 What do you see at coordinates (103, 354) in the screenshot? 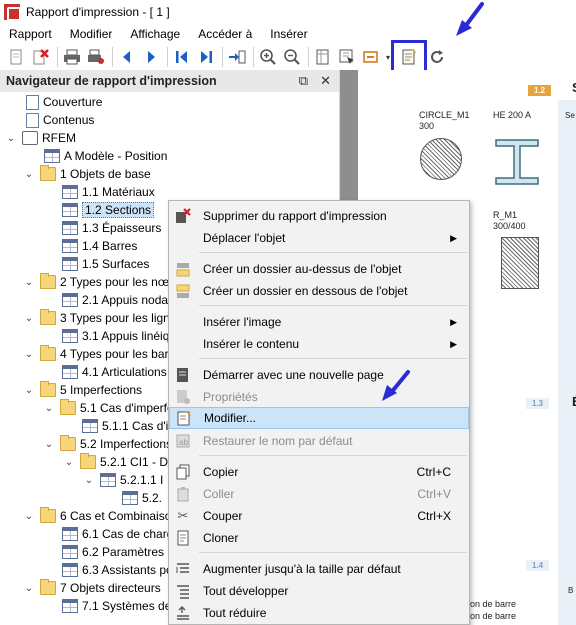
I see `tree-item-types-barres: ⌄ 4 Types pour les barres` at bounding box center [103, 354].